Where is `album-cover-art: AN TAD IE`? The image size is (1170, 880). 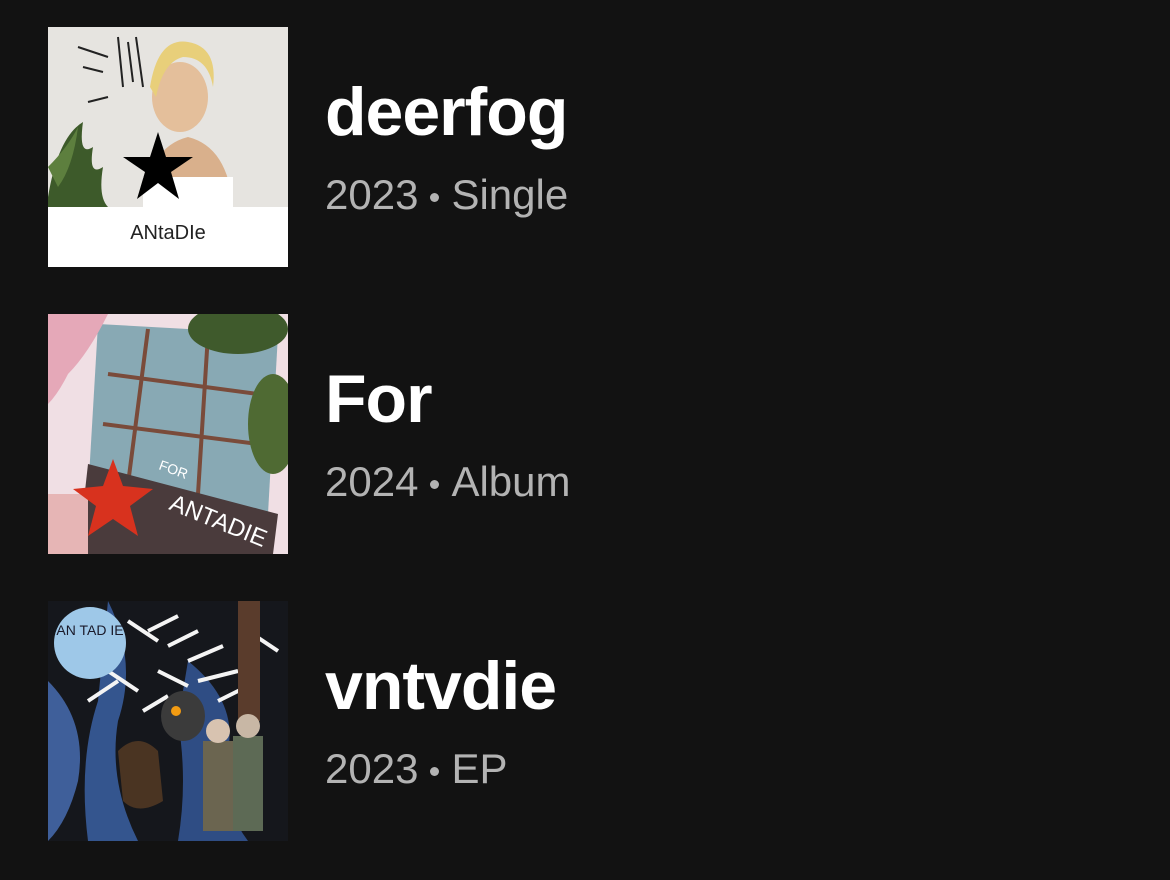 album-cover-art: AN TAD IE is located at coordinates (168, 721).